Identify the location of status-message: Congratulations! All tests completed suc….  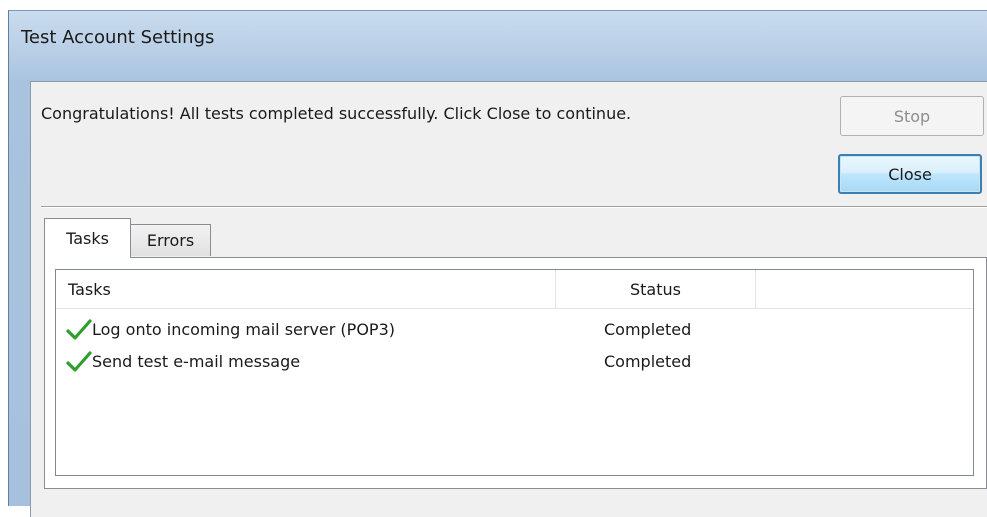
(336, 113).